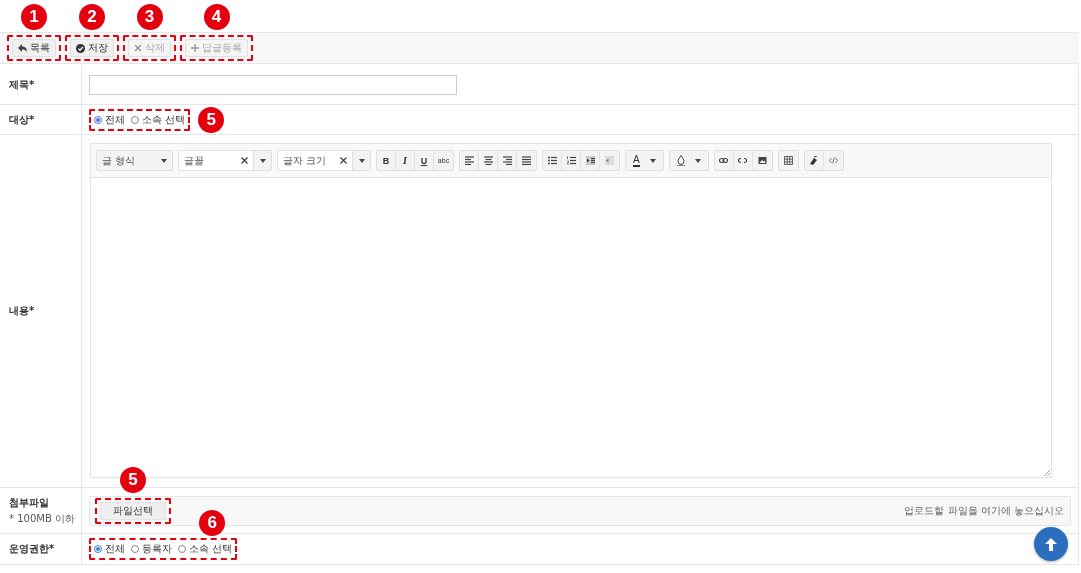 The width and height of the screenshot is (1081, 573). I want to click on callout-number: 3, so click(149, 17).